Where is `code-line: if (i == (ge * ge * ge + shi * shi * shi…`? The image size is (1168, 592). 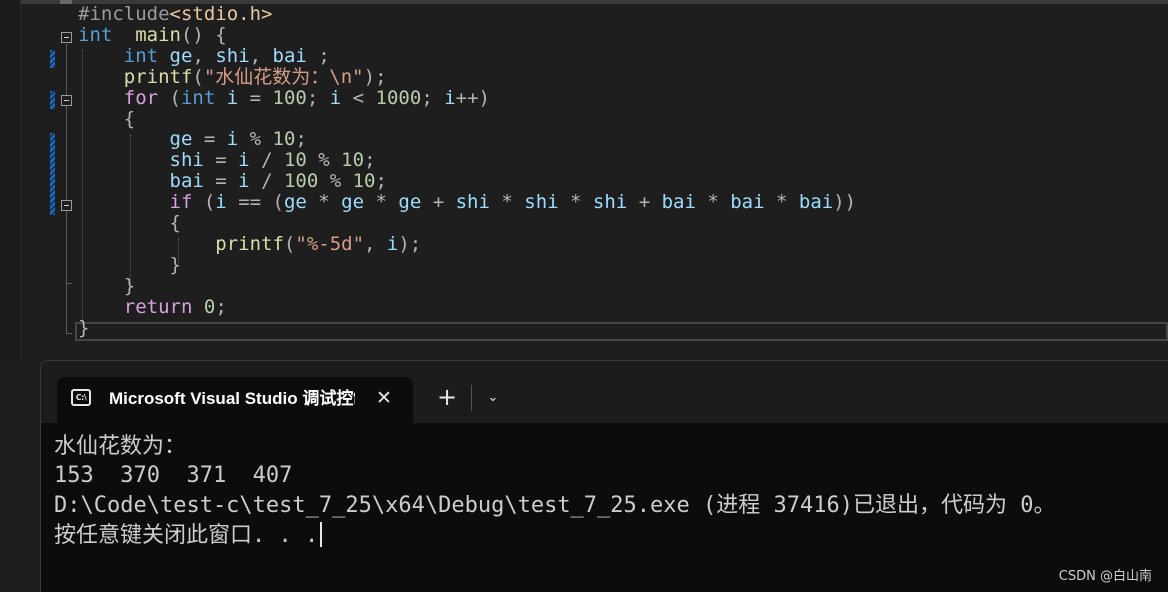 code-line: if (i == (ge * ge * ge + shi * shi * shi… is located at coordinates (467, 202).